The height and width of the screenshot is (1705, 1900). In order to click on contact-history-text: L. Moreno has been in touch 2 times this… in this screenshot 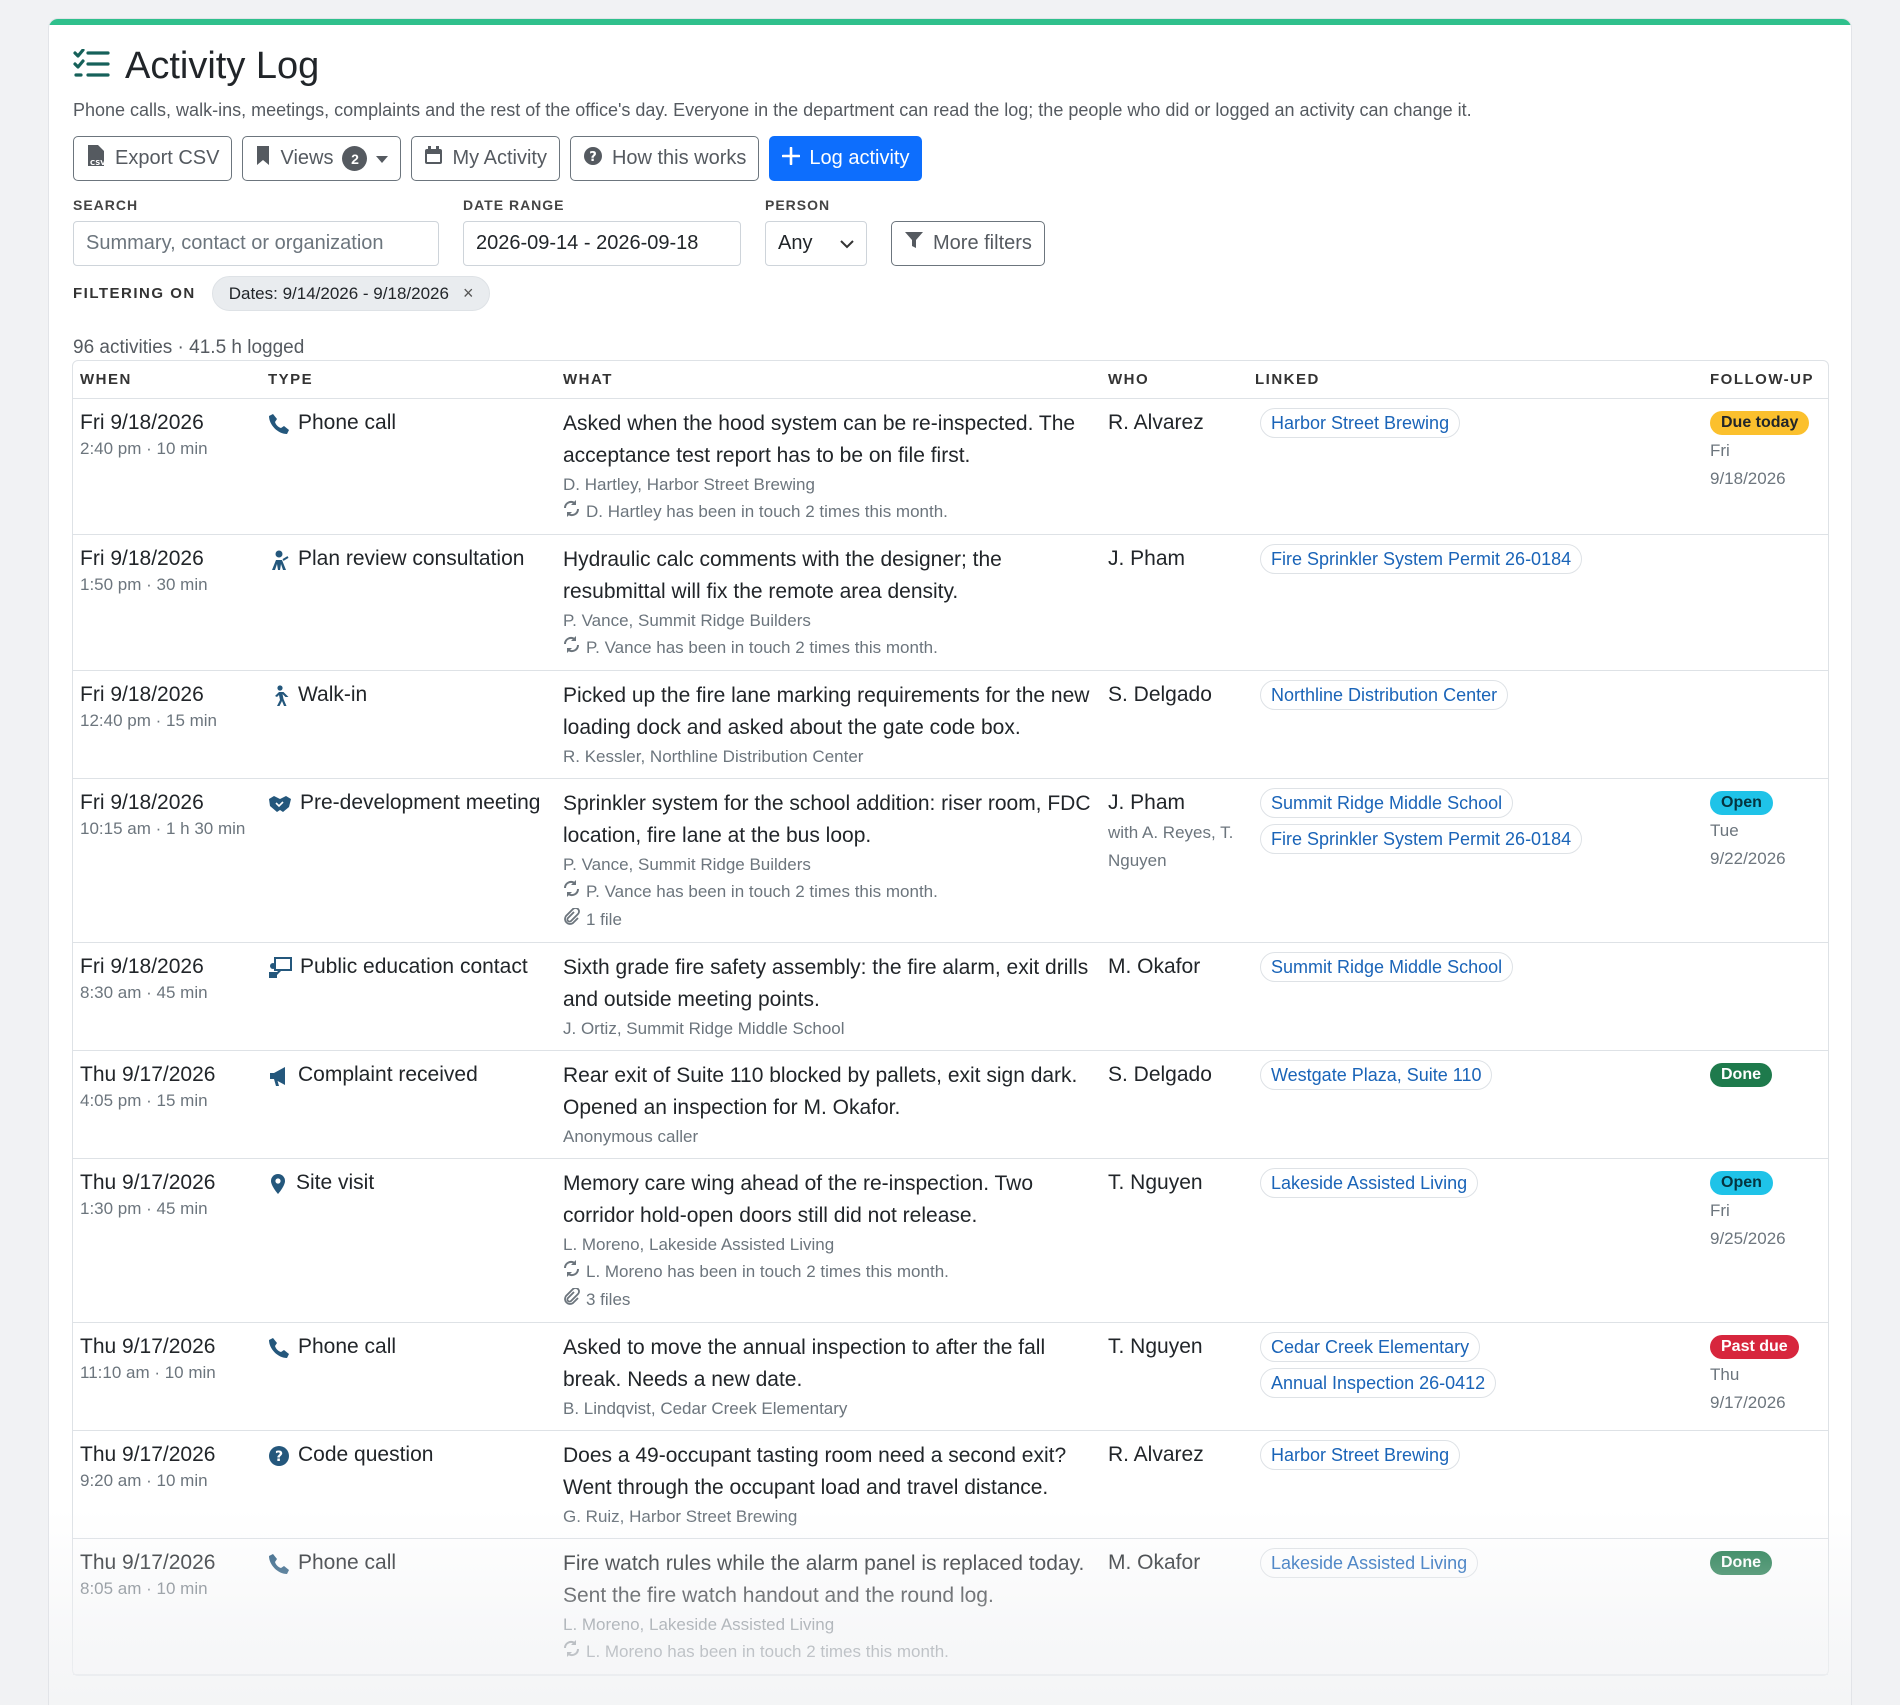, I will do `click(767, 1271)`.